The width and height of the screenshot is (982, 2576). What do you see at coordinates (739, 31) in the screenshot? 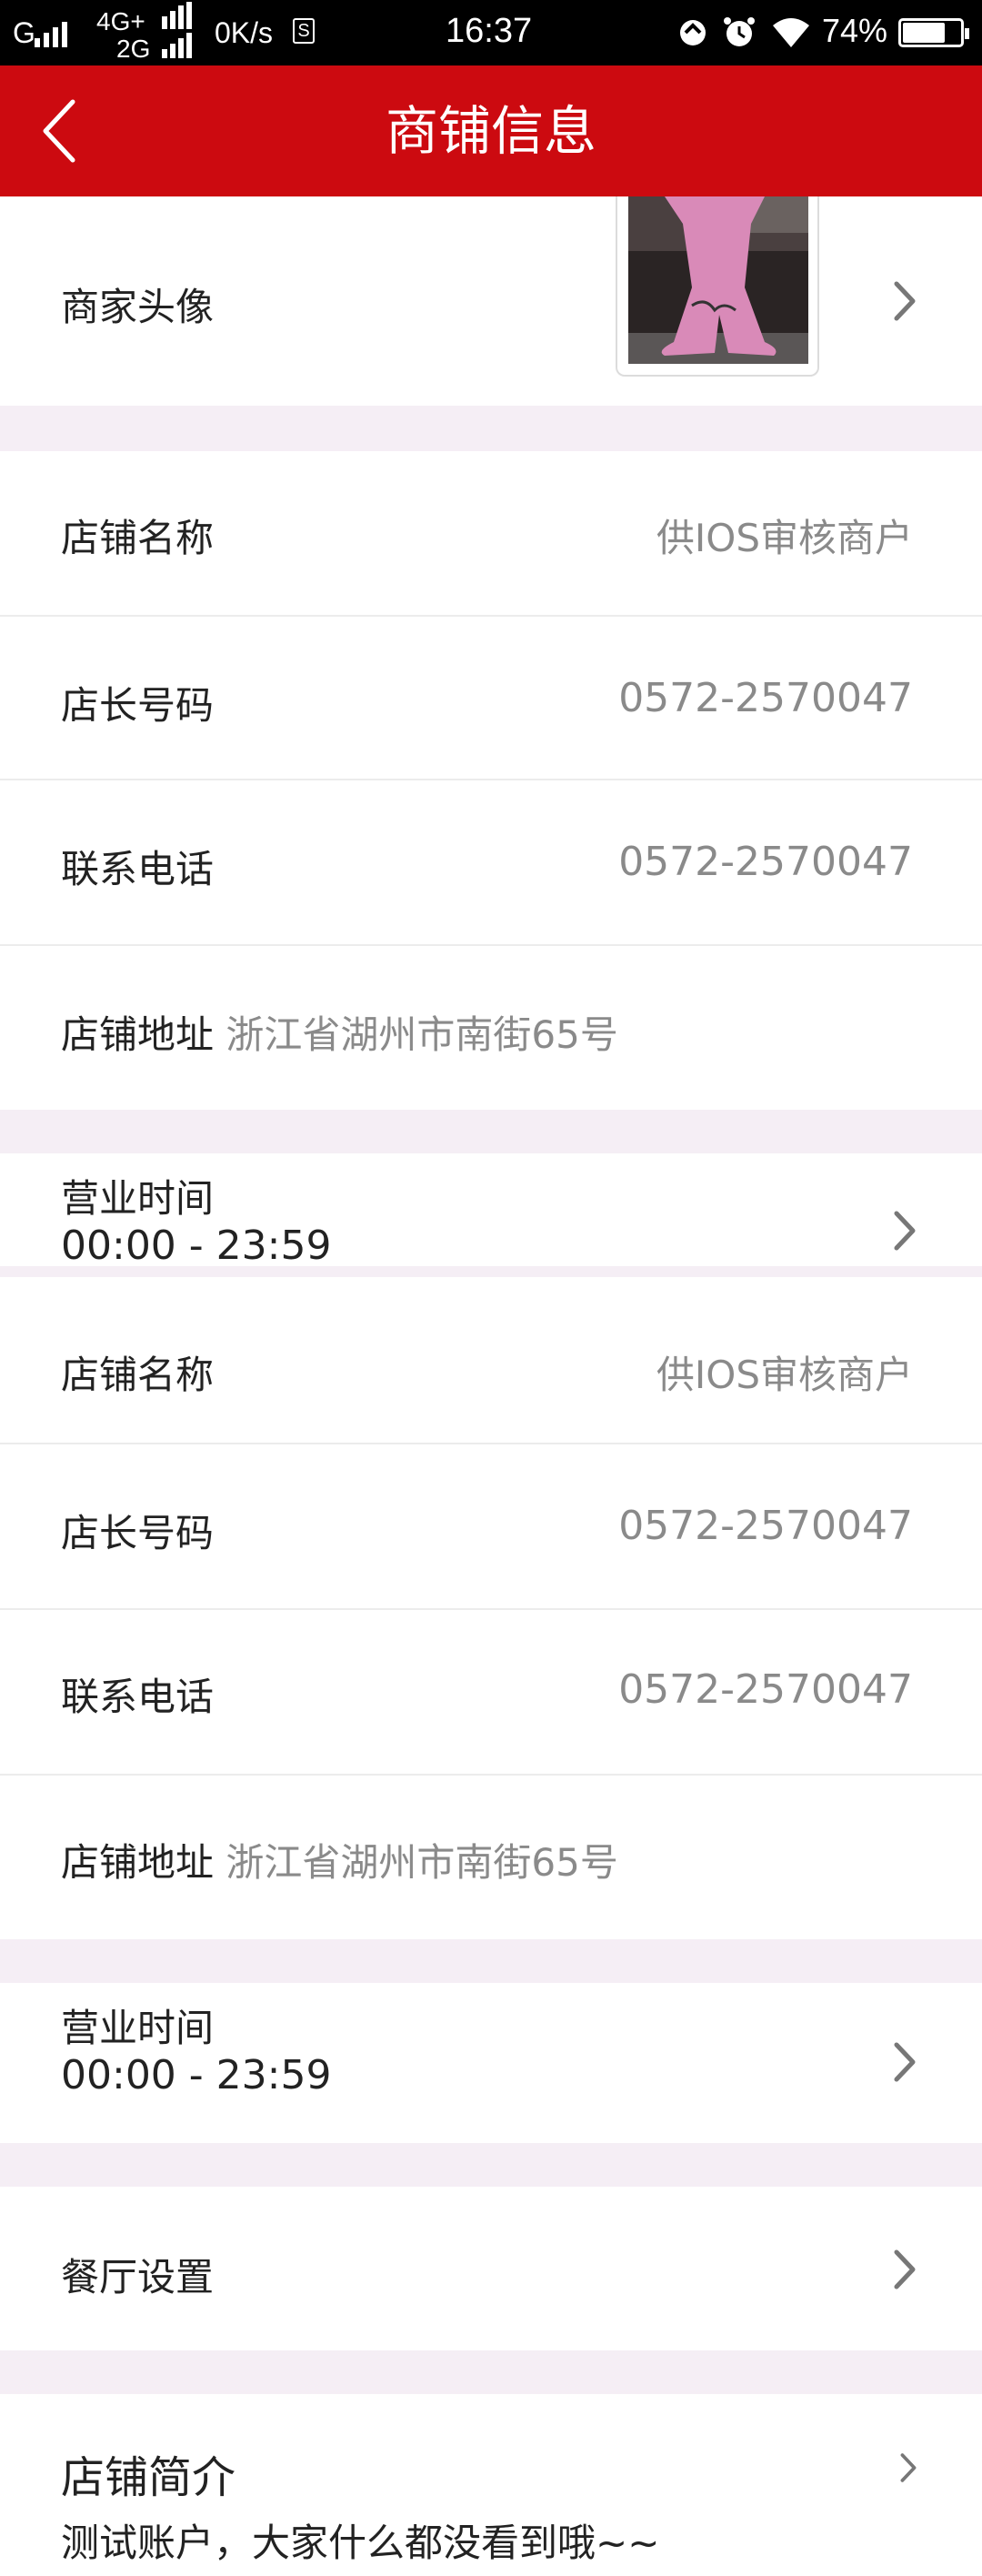
I see `alarm-icon` at bounding box center [739, 31].